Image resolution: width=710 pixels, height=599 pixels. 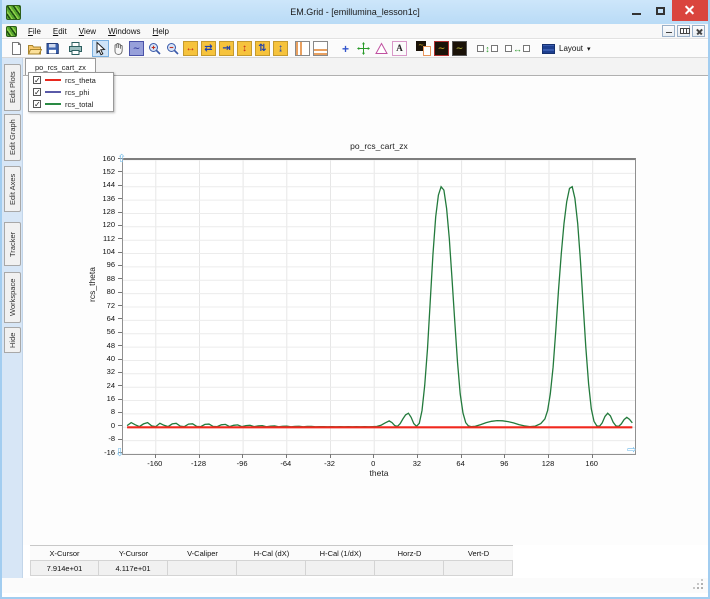 I want to click on y-tick-label: 112, so click(x=109, y=238).